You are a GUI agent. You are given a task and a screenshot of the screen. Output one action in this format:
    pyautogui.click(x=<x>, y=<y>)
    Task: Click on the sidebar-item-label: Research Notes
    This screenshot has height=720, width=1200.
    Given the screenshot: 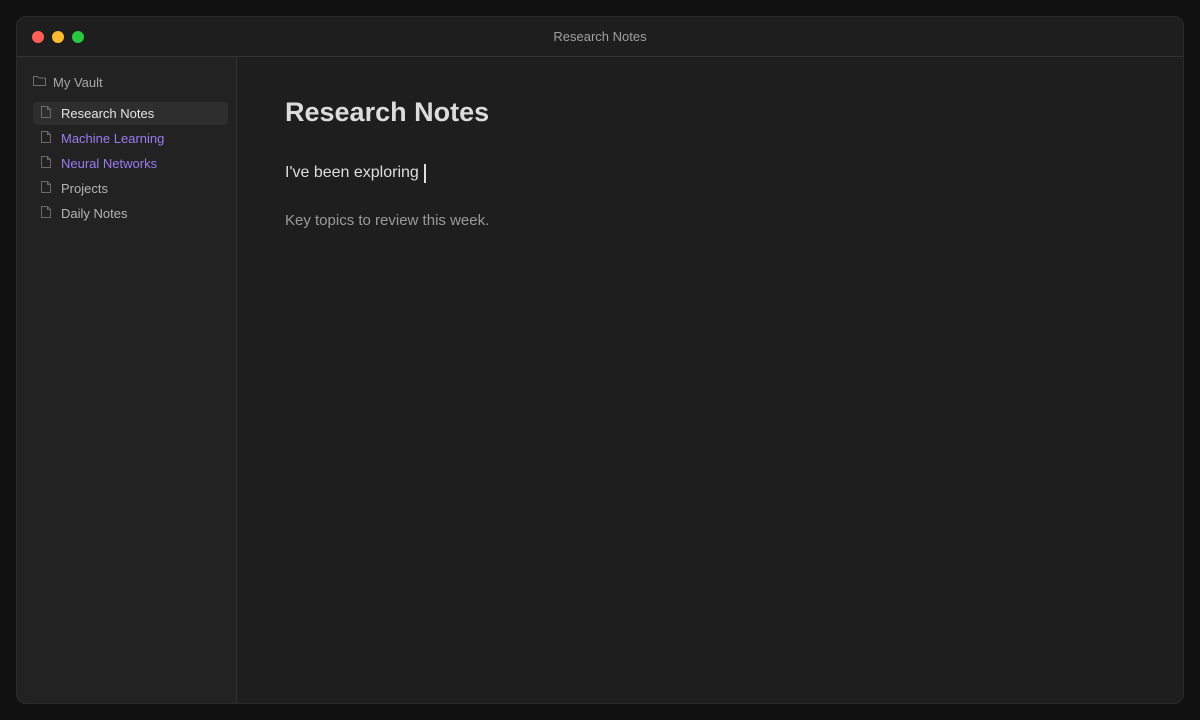 What is the action you would take?
    pyautogui.click(x=108, y=113)
    